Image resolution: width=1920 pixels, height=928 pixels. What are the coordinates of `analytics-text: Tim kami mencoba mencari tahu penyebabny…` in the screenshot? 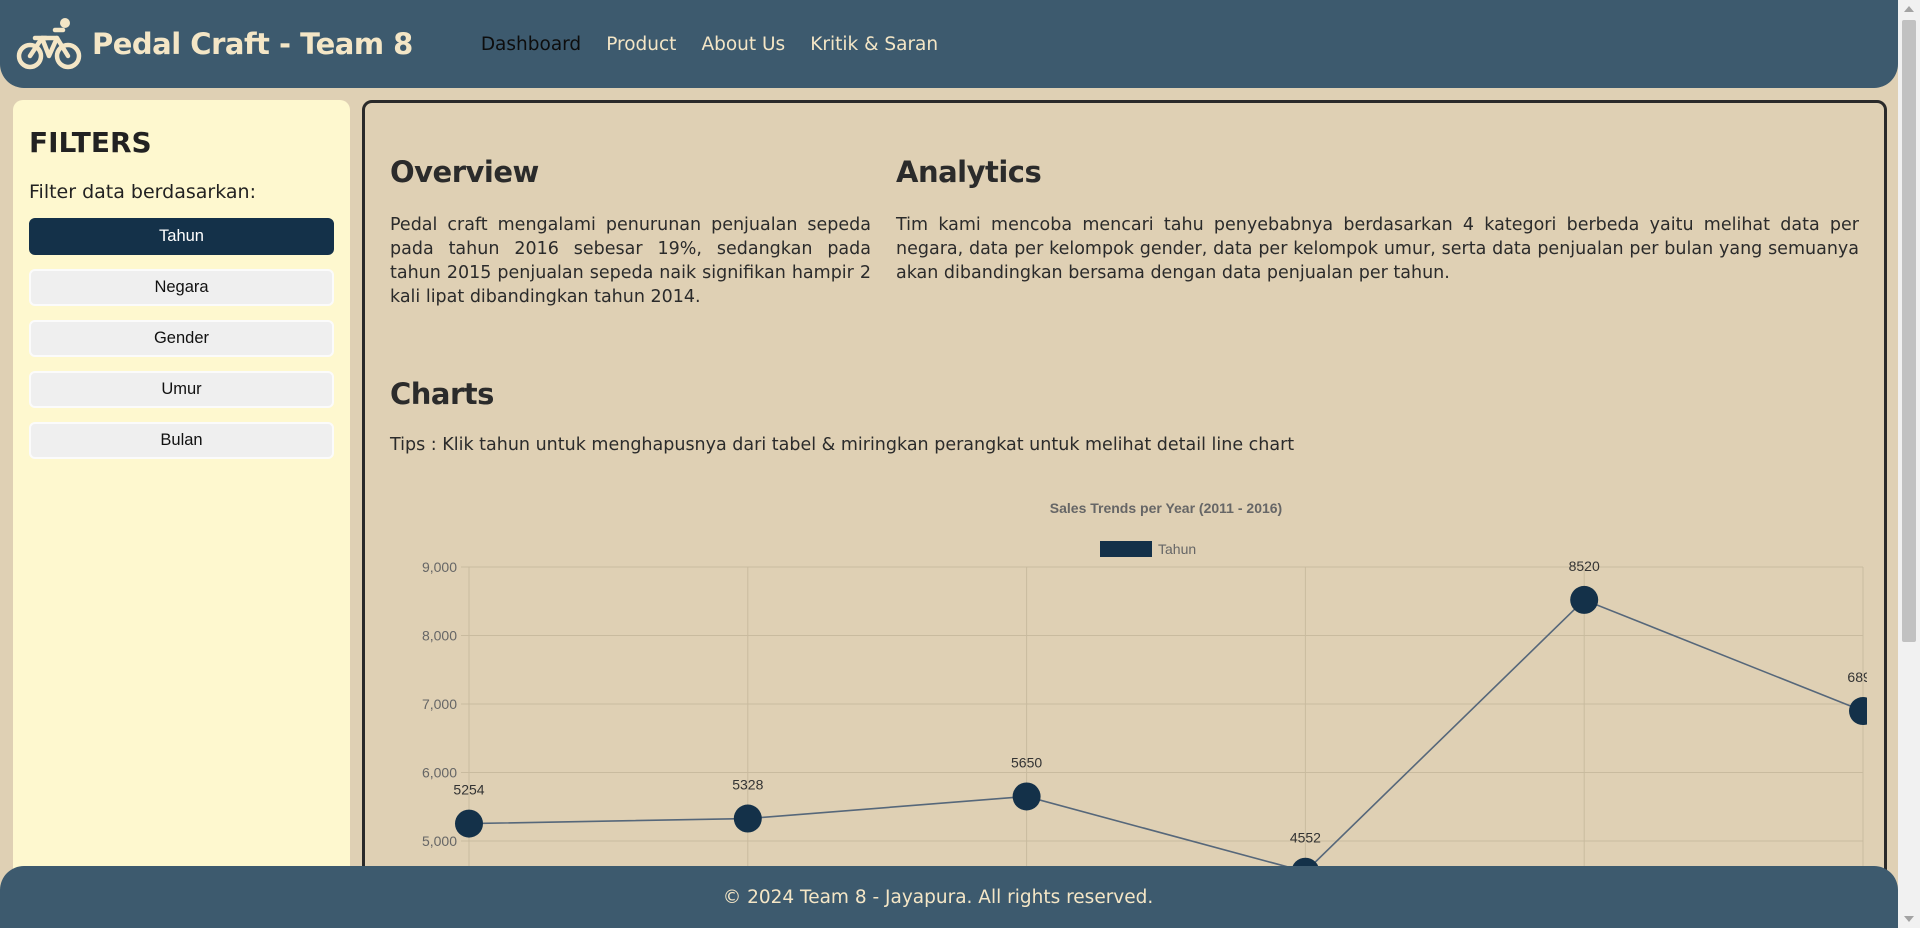 It's located at (1377, 249).